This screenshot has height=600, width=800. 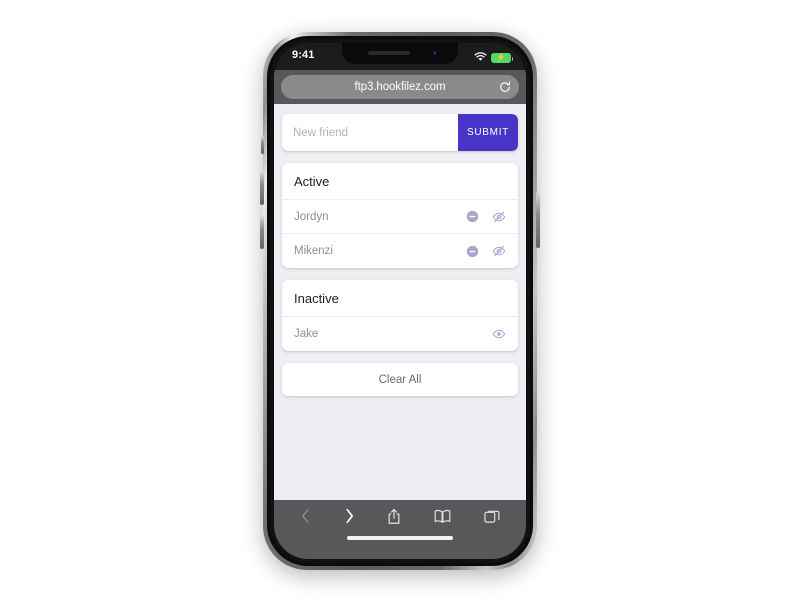 What do you see at coordinates (394, 516) in the screenshot?
I see `share-icon` at bounding box center [394, 516].